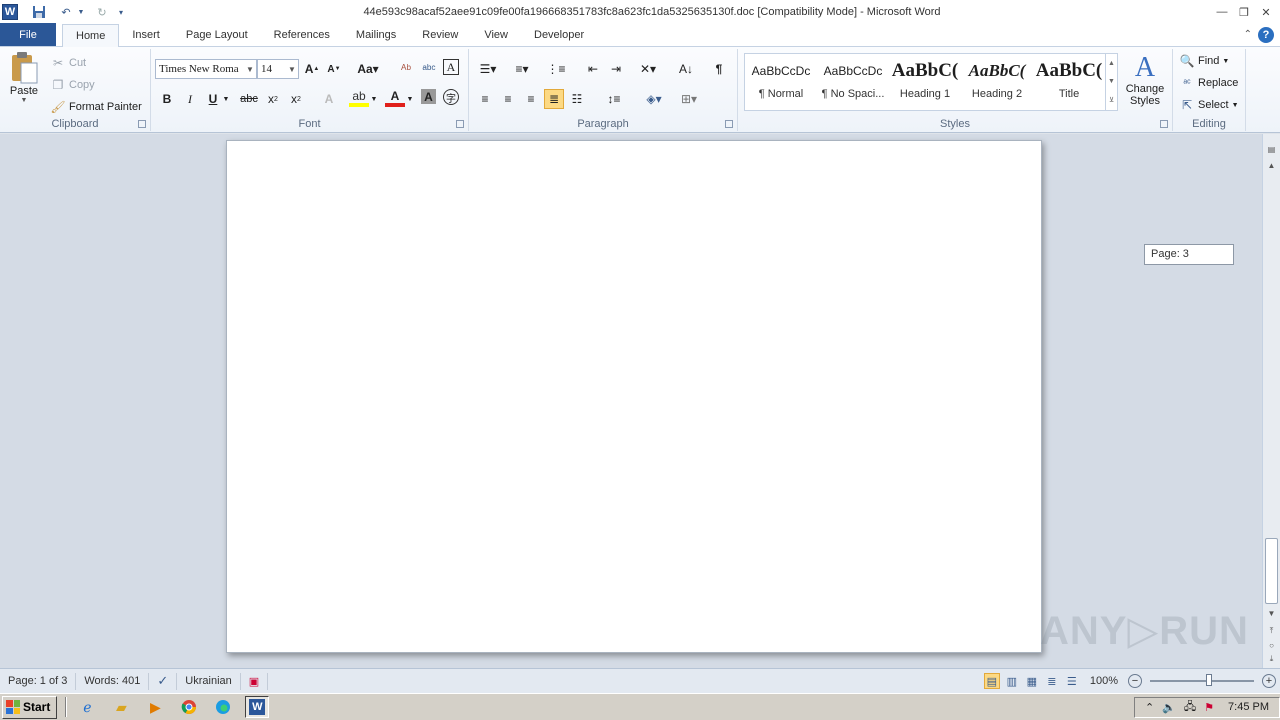 The height and width of the screenshot is (720, 1280). Describe the element at coordinates (648, 69) in the screenshot. I see `asian-layout-icon: ✕▾` at that location.